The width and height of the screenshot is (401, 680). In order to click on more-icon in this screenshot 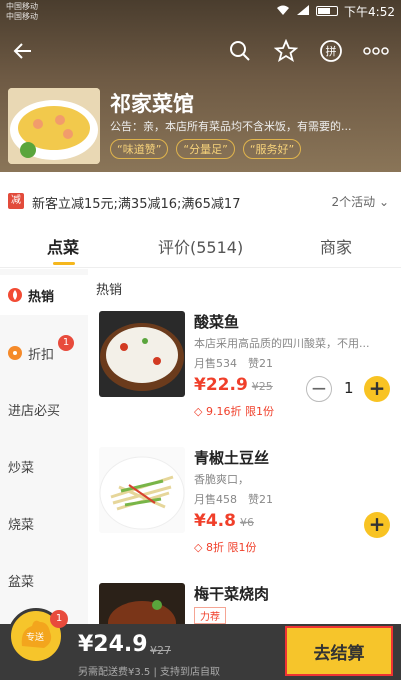, I will do `click(376, 51)`.